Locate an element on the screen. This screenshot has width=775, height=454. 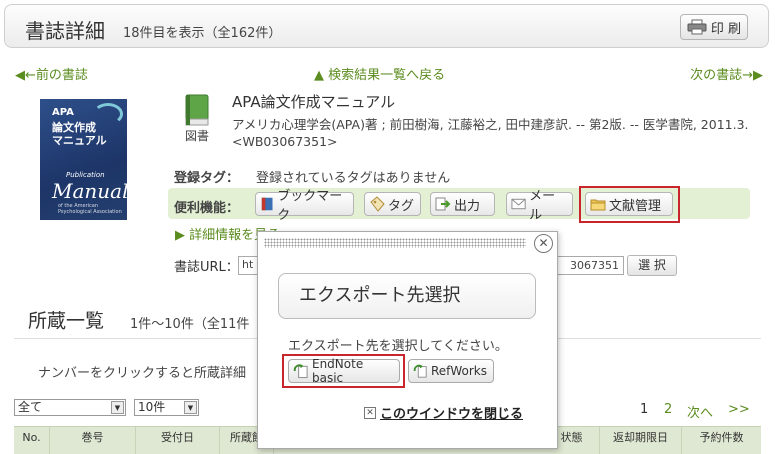
scope-select-value: 全て is located at coordinates (30, 407).